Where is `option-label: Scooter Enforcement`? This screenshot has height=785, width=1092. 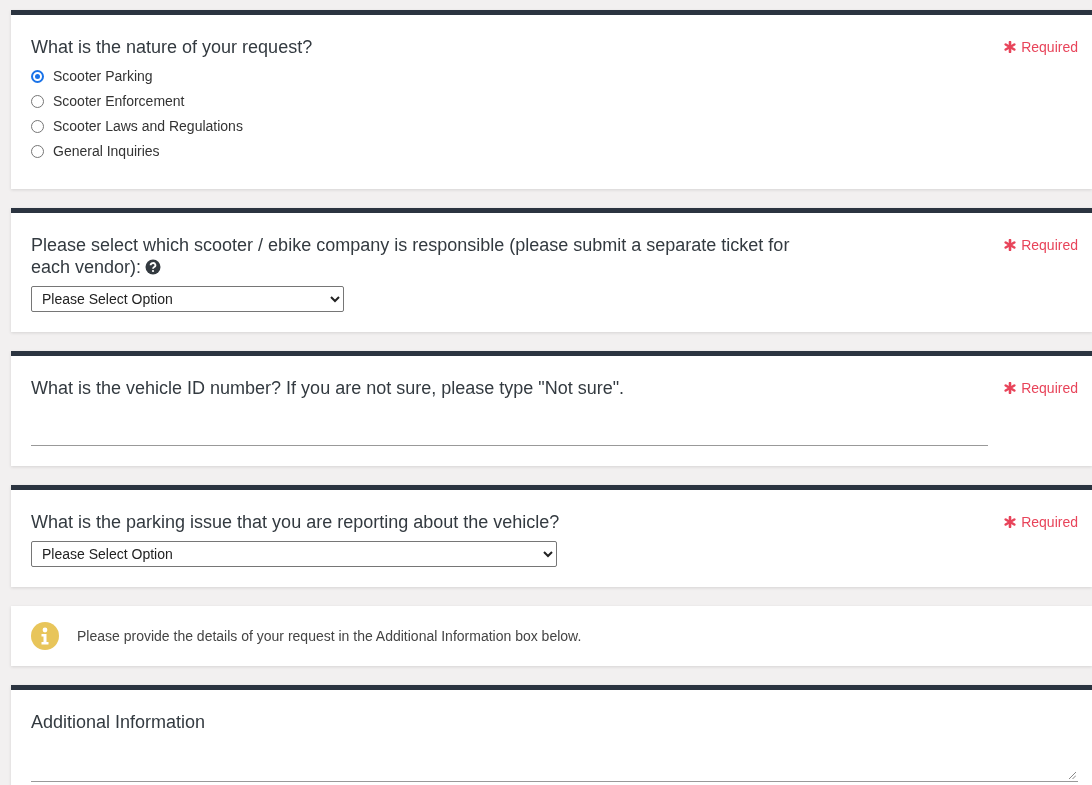 option-label: Scooter Enforcement is located at coordinates (119, 101).